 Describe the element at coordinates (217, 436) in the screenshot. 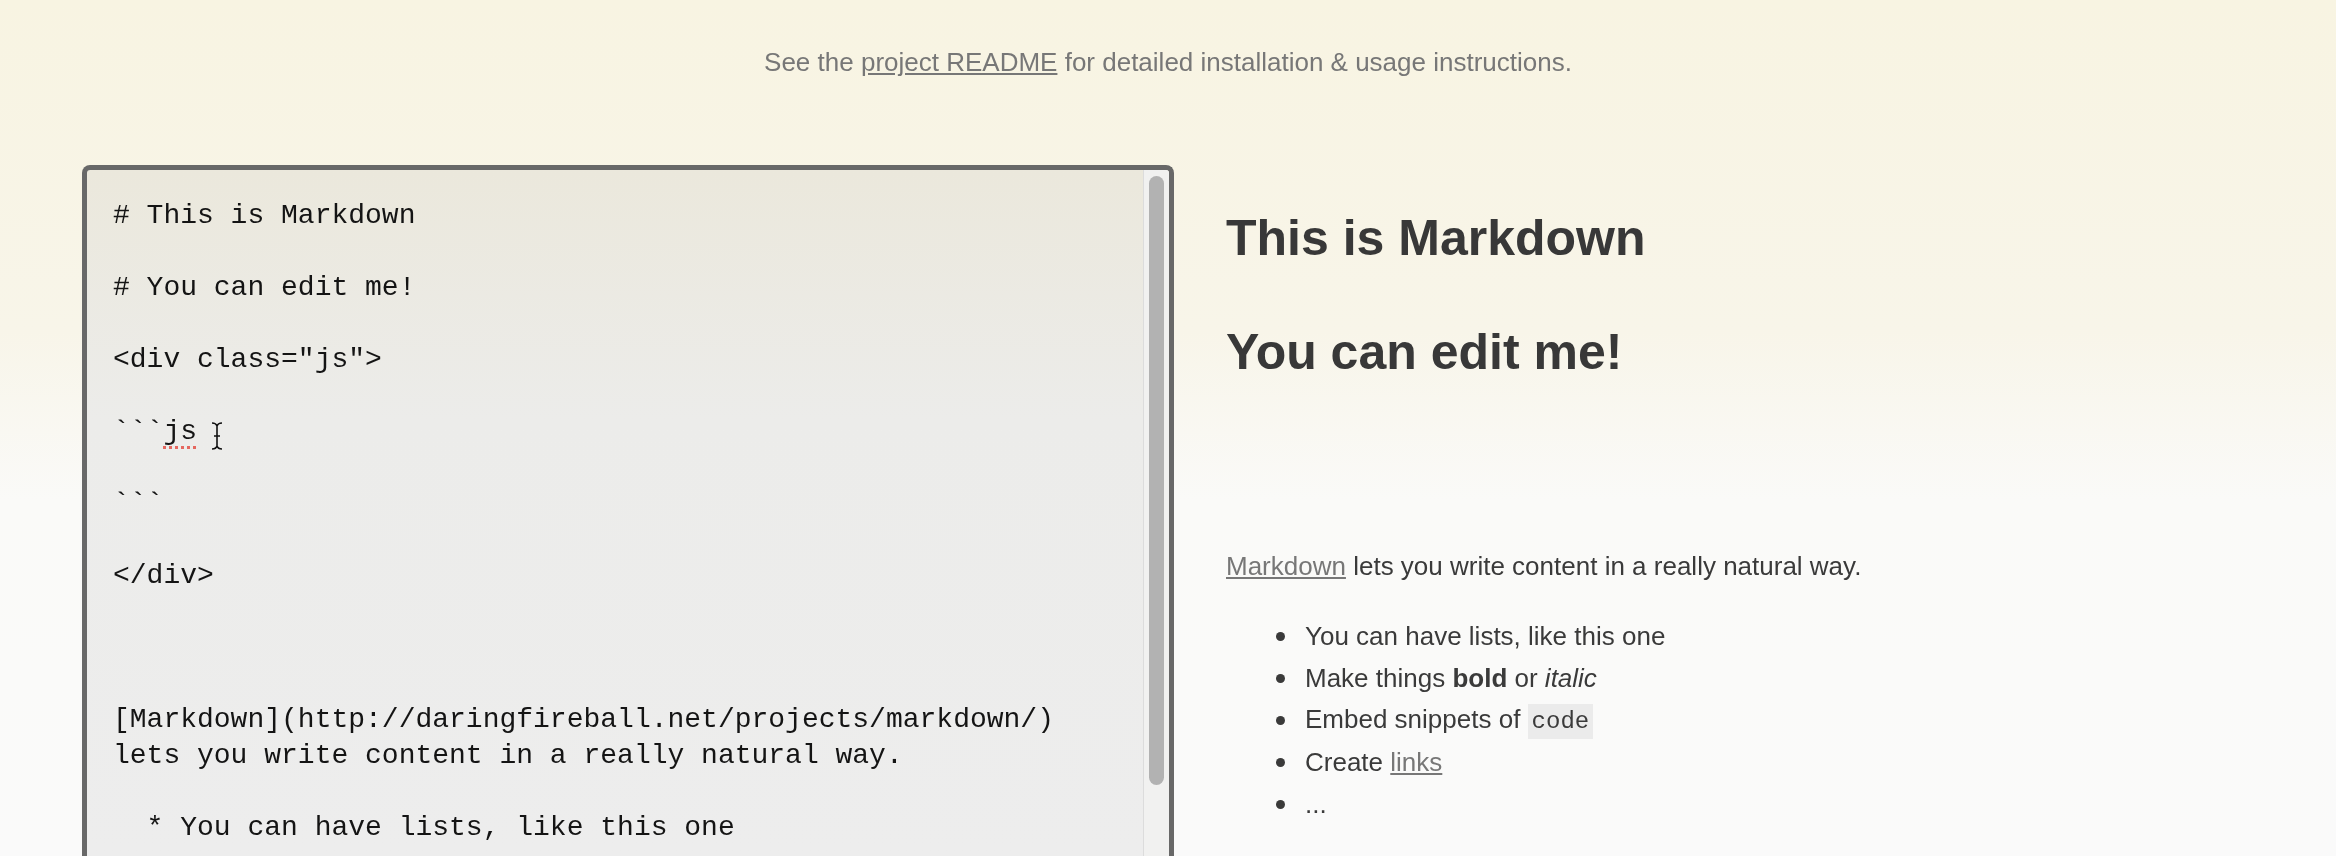

I see `text-cursor-icon` at that location.